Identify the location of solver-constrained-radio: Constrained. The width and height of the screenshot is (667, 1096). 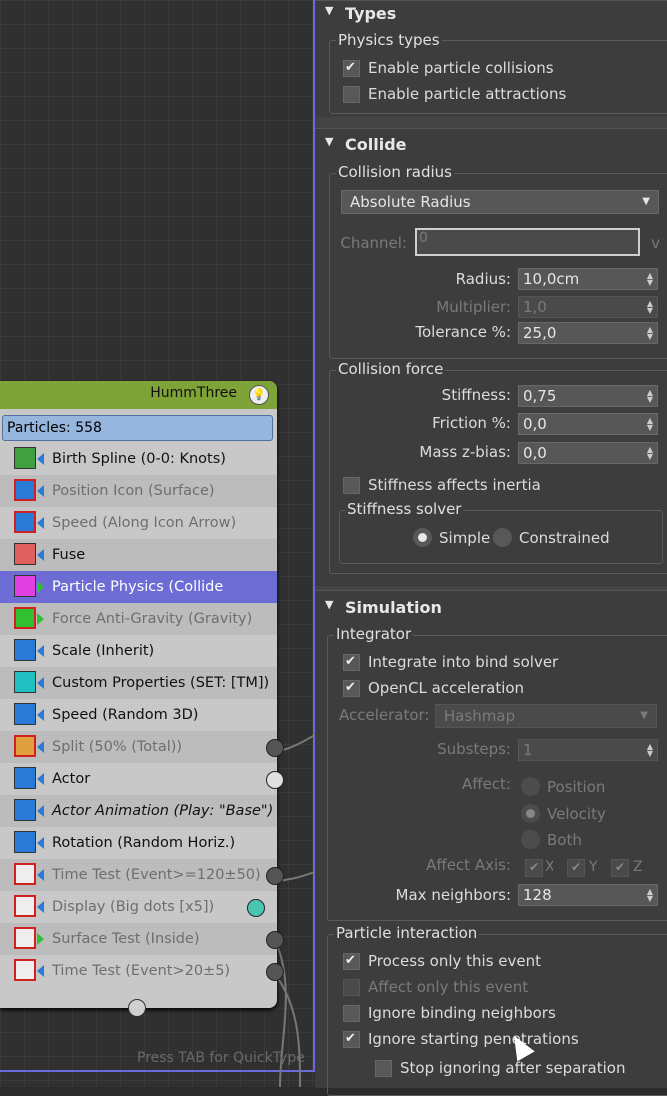
(558, 538).